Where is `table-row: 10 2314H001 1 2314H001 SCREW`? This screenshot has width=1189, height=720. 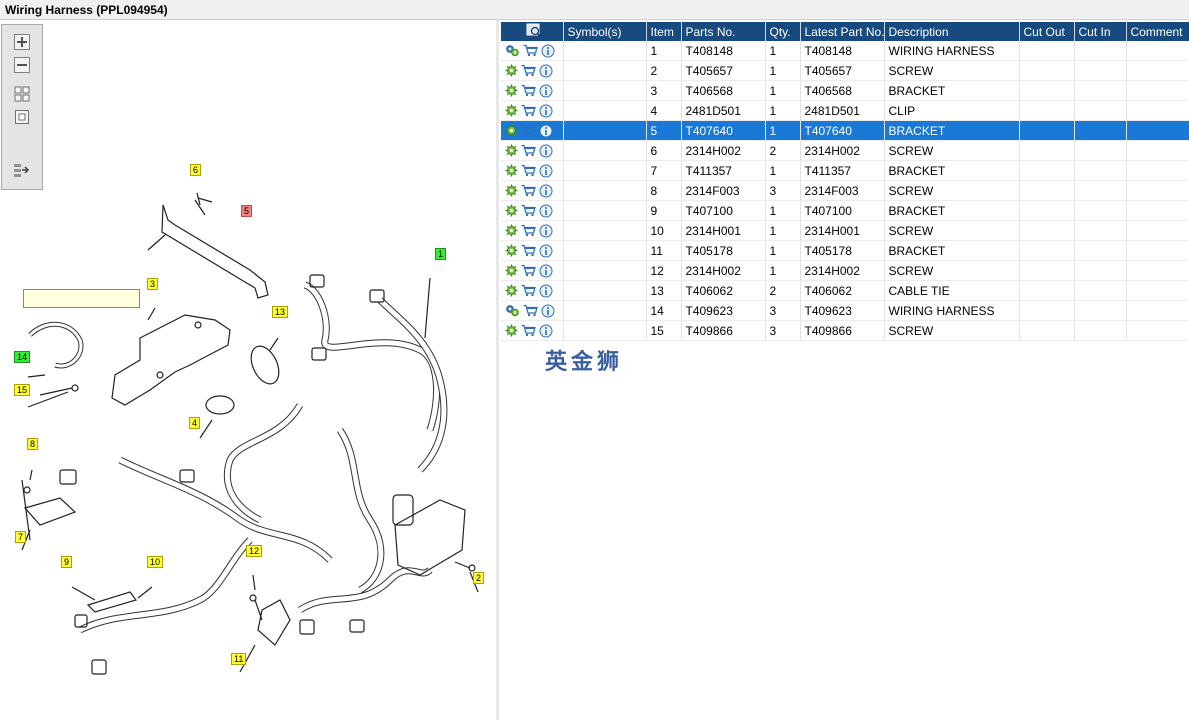
table-row: 10 2314H001 1 2314H001 SCREW is located at coordinates (845, 230).